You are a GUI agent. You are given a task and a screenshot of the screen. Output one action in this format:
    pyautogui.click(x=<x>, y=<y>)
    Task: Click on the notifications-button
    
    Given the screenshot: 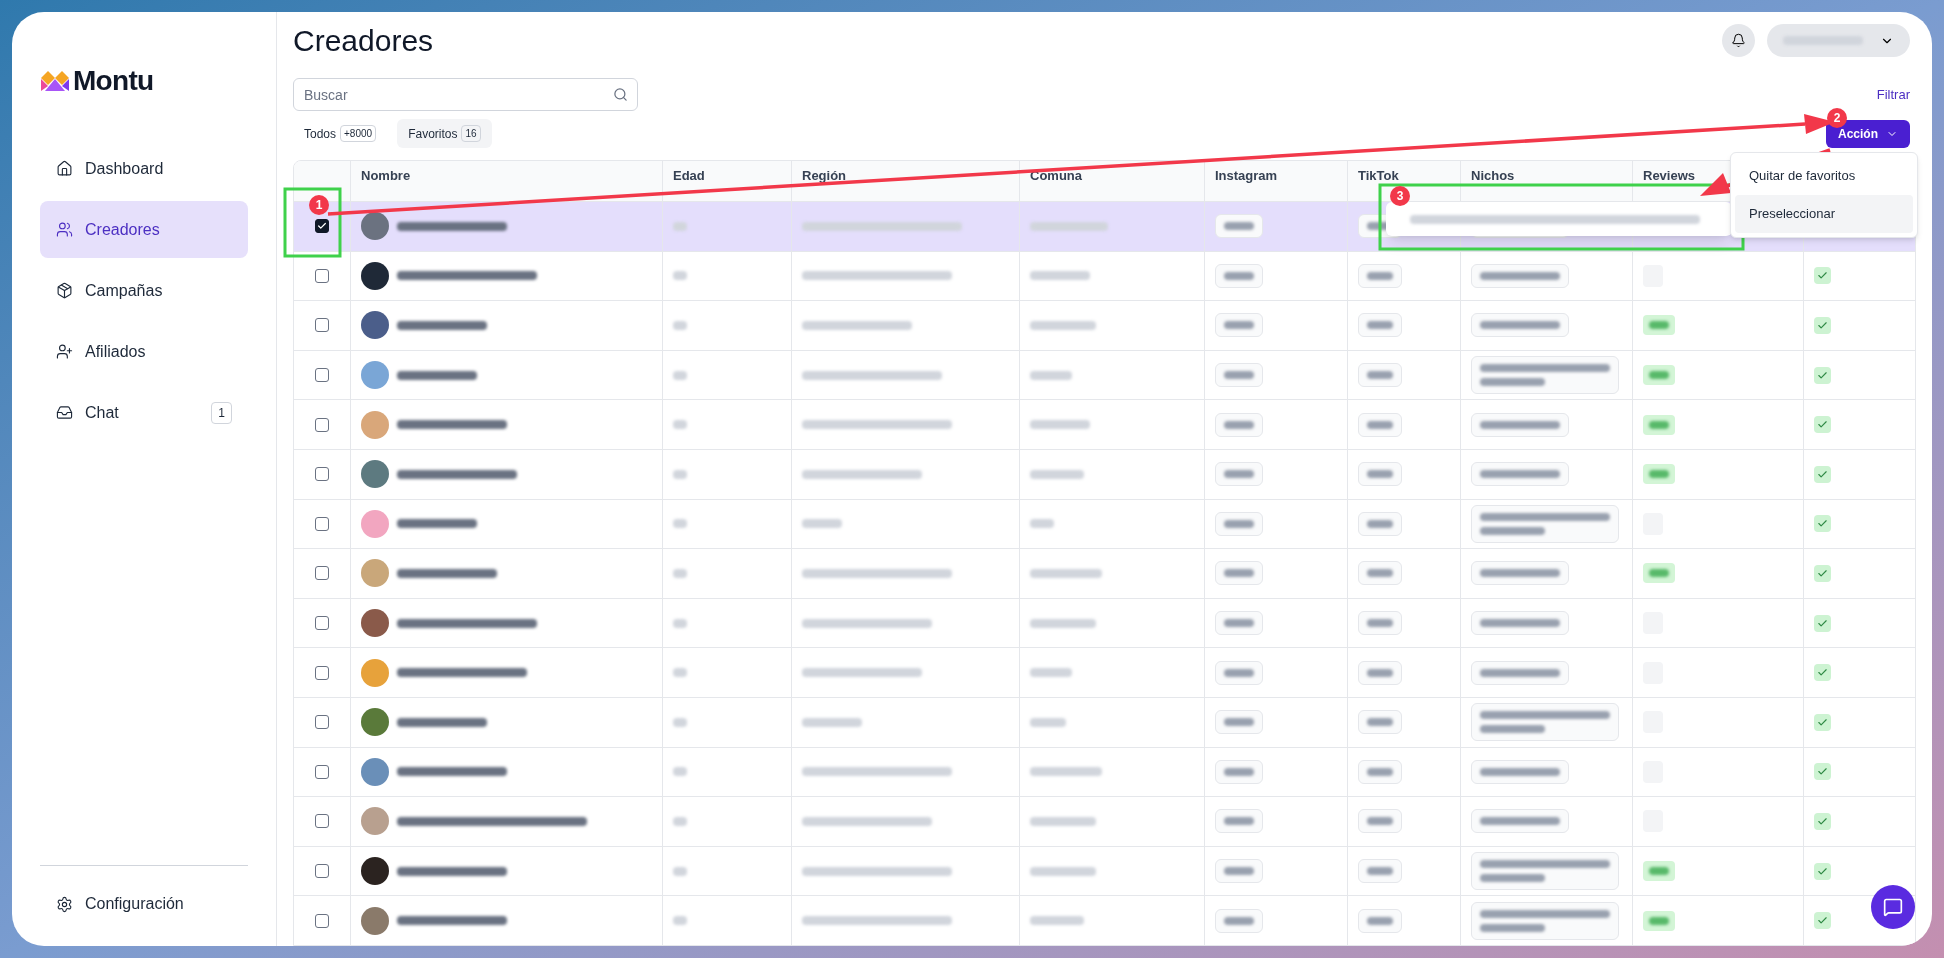 What is the action you would take?
    pyautogui.click(x=1738, y=40)
    